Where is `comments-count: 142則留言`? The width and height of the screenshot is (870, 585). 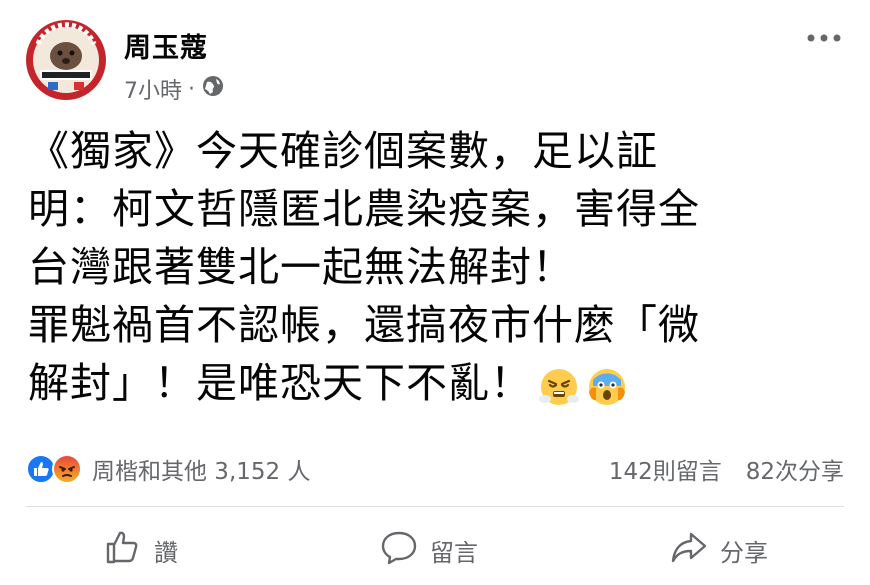 comments-count: 142則留言 is located at coordinates (665, 469).